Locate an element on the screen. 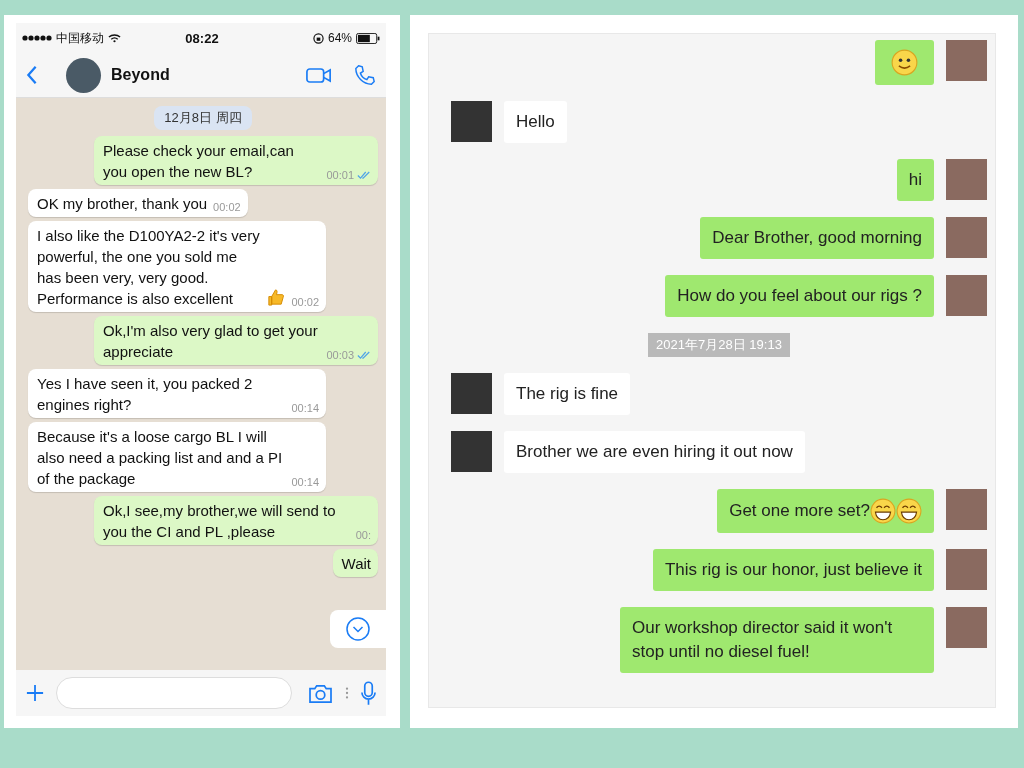  battery-percent: 64% is located at coordinates (339, 38).